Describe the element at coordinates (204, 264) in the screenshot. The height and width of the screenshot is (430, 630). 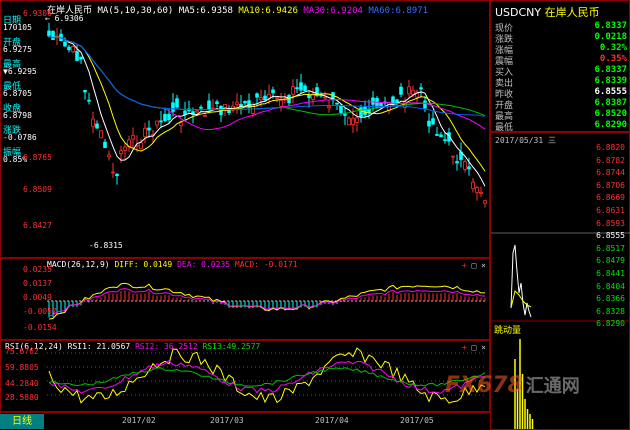
I see `macd-dea: DEA: 0.0235` at that location.